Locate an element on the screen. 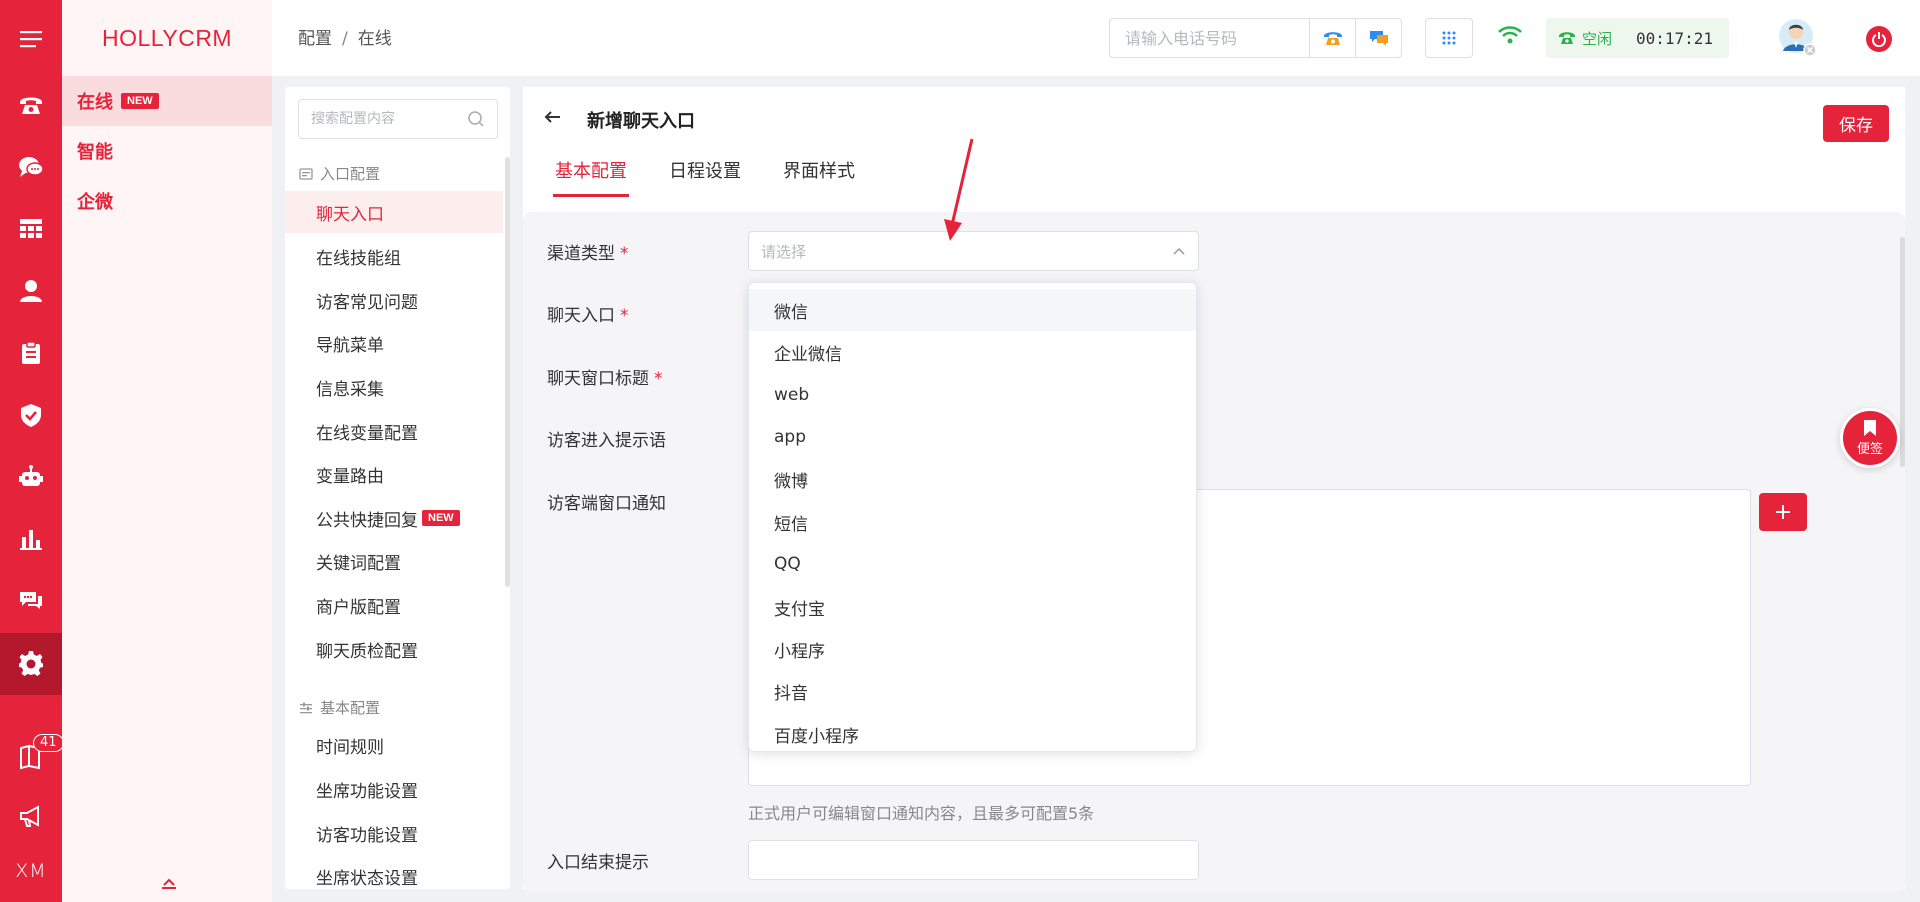 This screenshot has height=902, width=1920. user-icon is located at coordinates (31, 291).